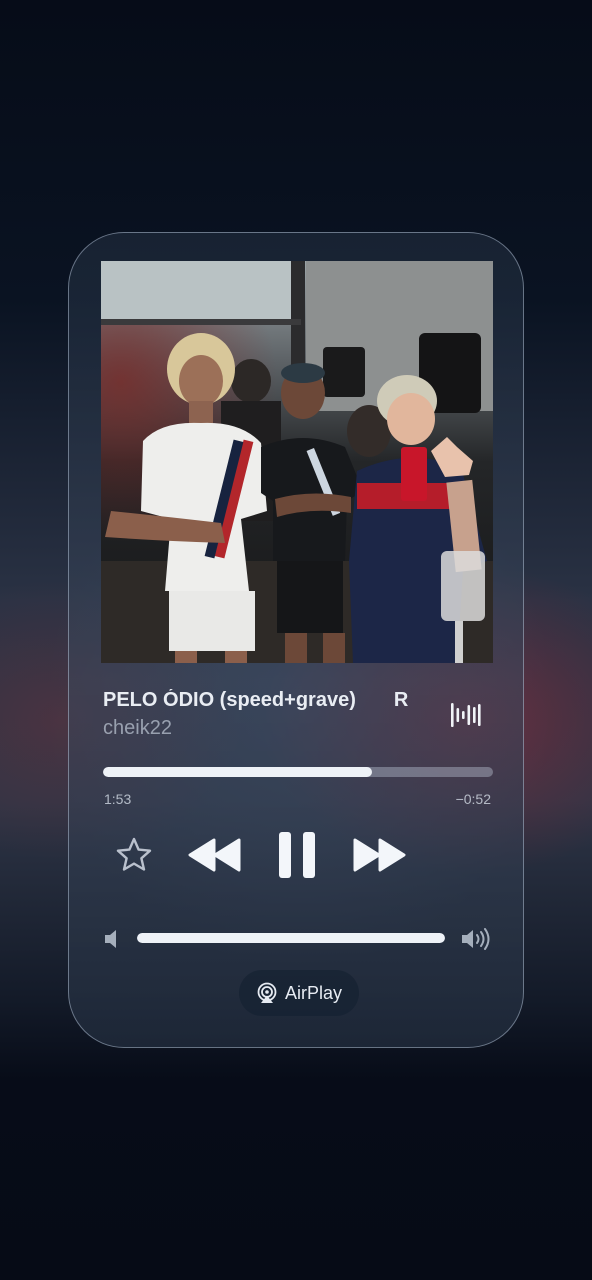  I want to click on track-title-row: PELO ÓDIO (speed+grave) R, so click(281, 704).